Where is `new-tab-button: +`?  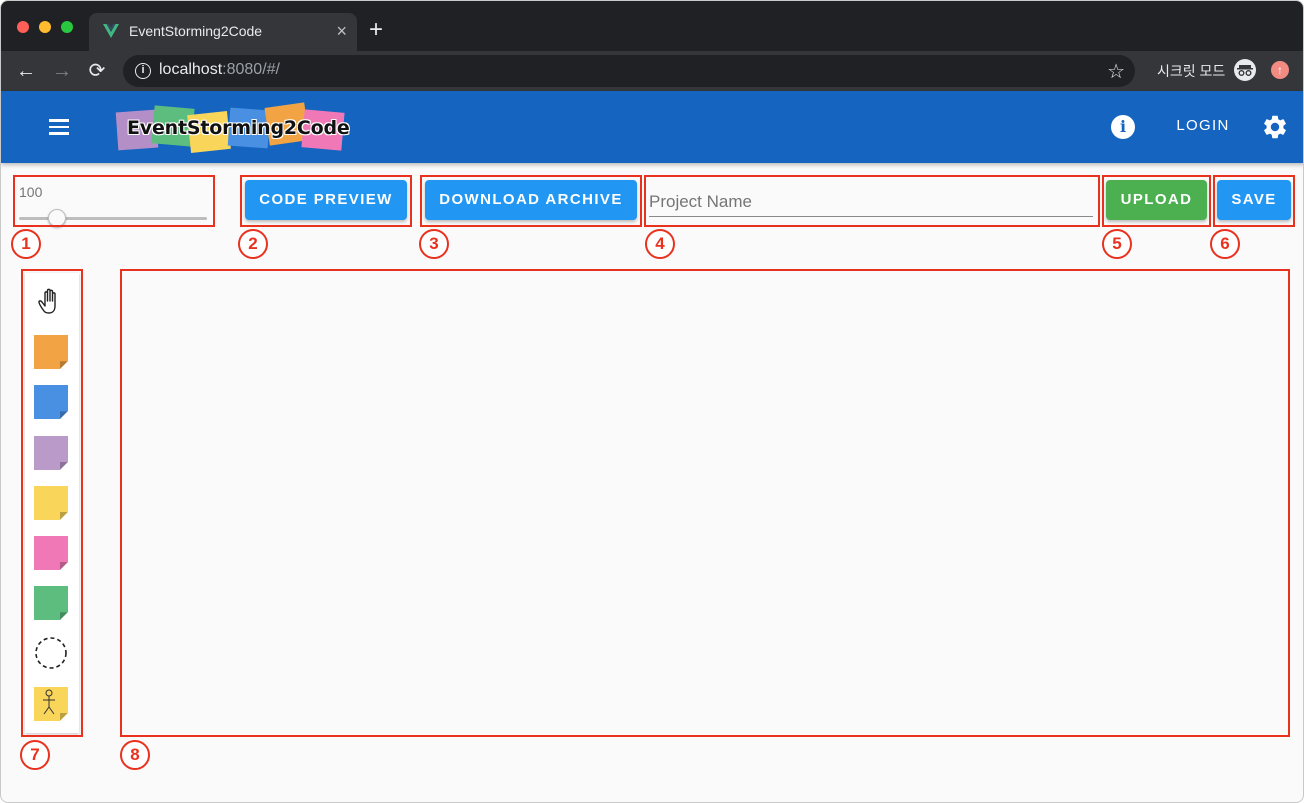
new-tab-button: + is located at coordinates (376, 30).